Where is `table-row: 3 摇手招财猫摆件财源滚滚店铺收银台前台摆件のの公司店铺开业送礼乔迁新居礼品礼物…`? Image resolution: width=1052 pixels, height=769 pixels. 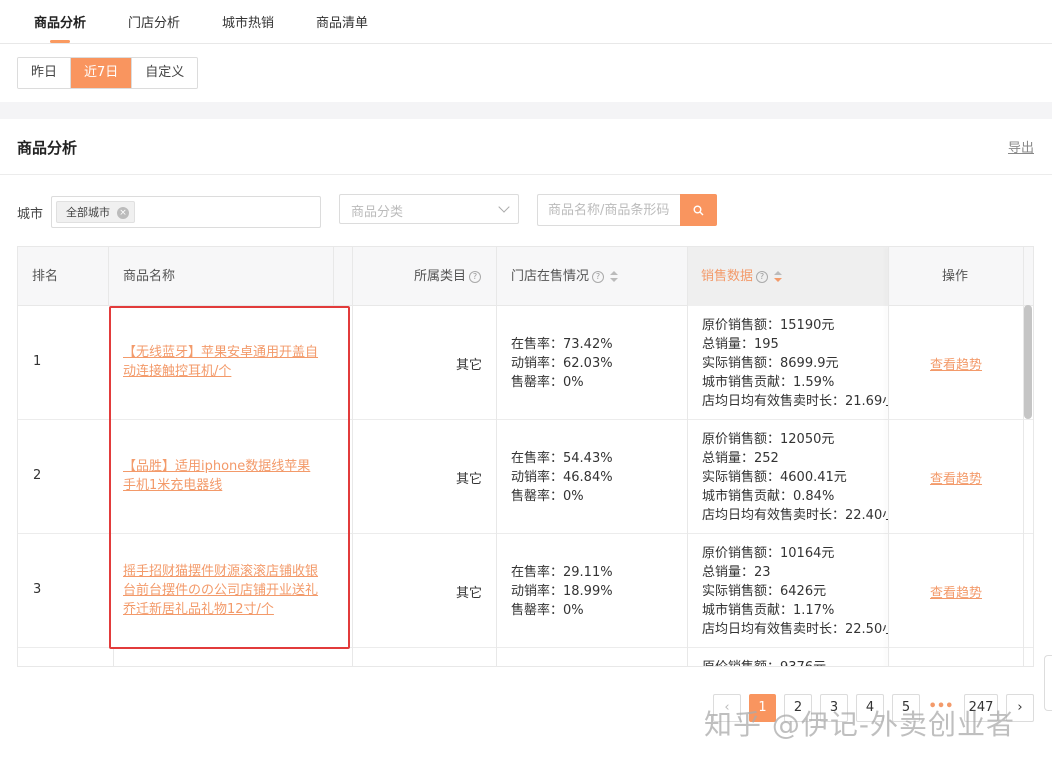 table-row: 3 摇手招财猫摆件财源滚滚店铺收银台前台摆件のの公司店铺开业送礼乔迁新居礼品礼物… is located at coordinates (525, 591).